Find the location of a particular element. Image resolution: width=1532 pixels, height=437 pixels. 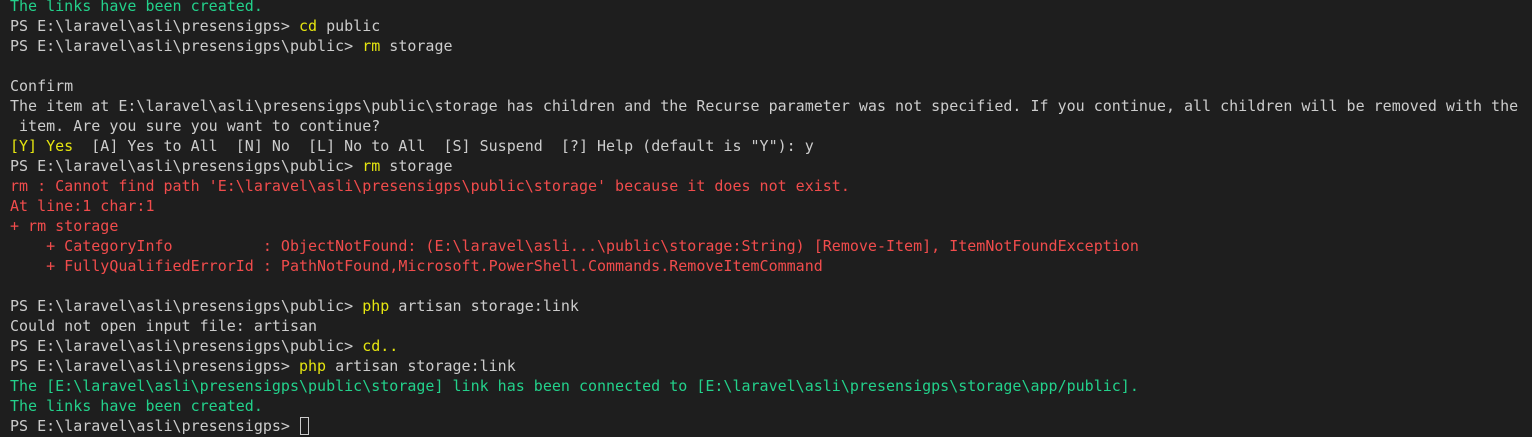

terminal-line: Could not open input file: artisan is located at coordinates (769, 326).